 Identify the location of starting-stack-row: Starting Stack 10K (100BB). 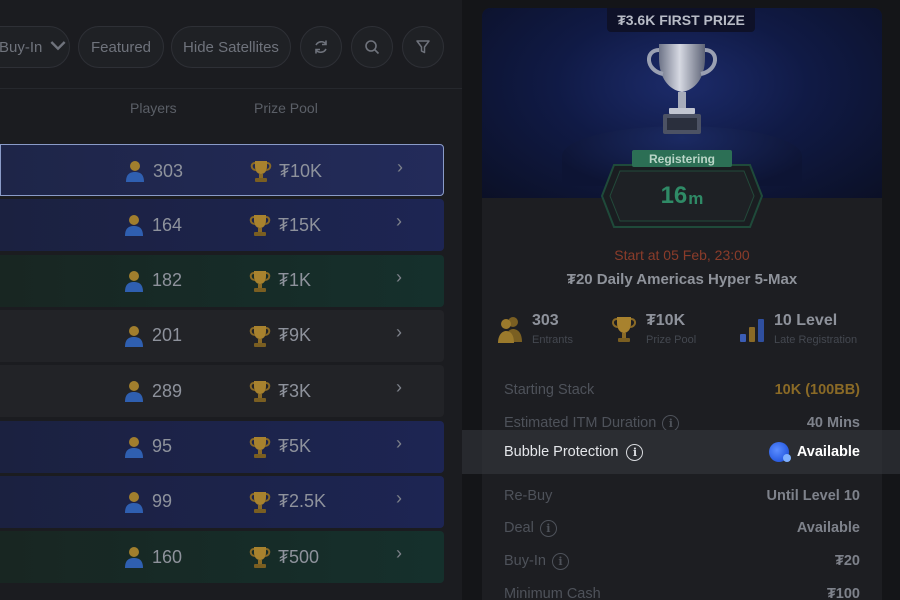
(682, 390).